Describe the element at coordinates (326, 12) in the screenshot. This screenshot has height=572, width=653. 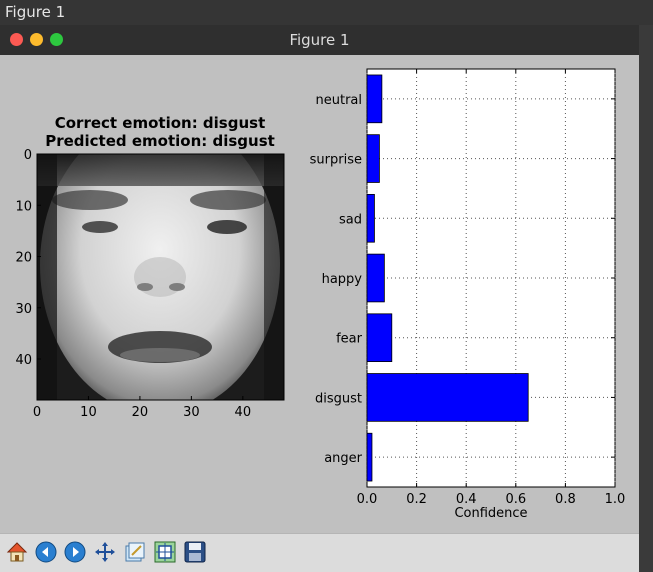
I see `outer-window-title: Figure 1` at that location.